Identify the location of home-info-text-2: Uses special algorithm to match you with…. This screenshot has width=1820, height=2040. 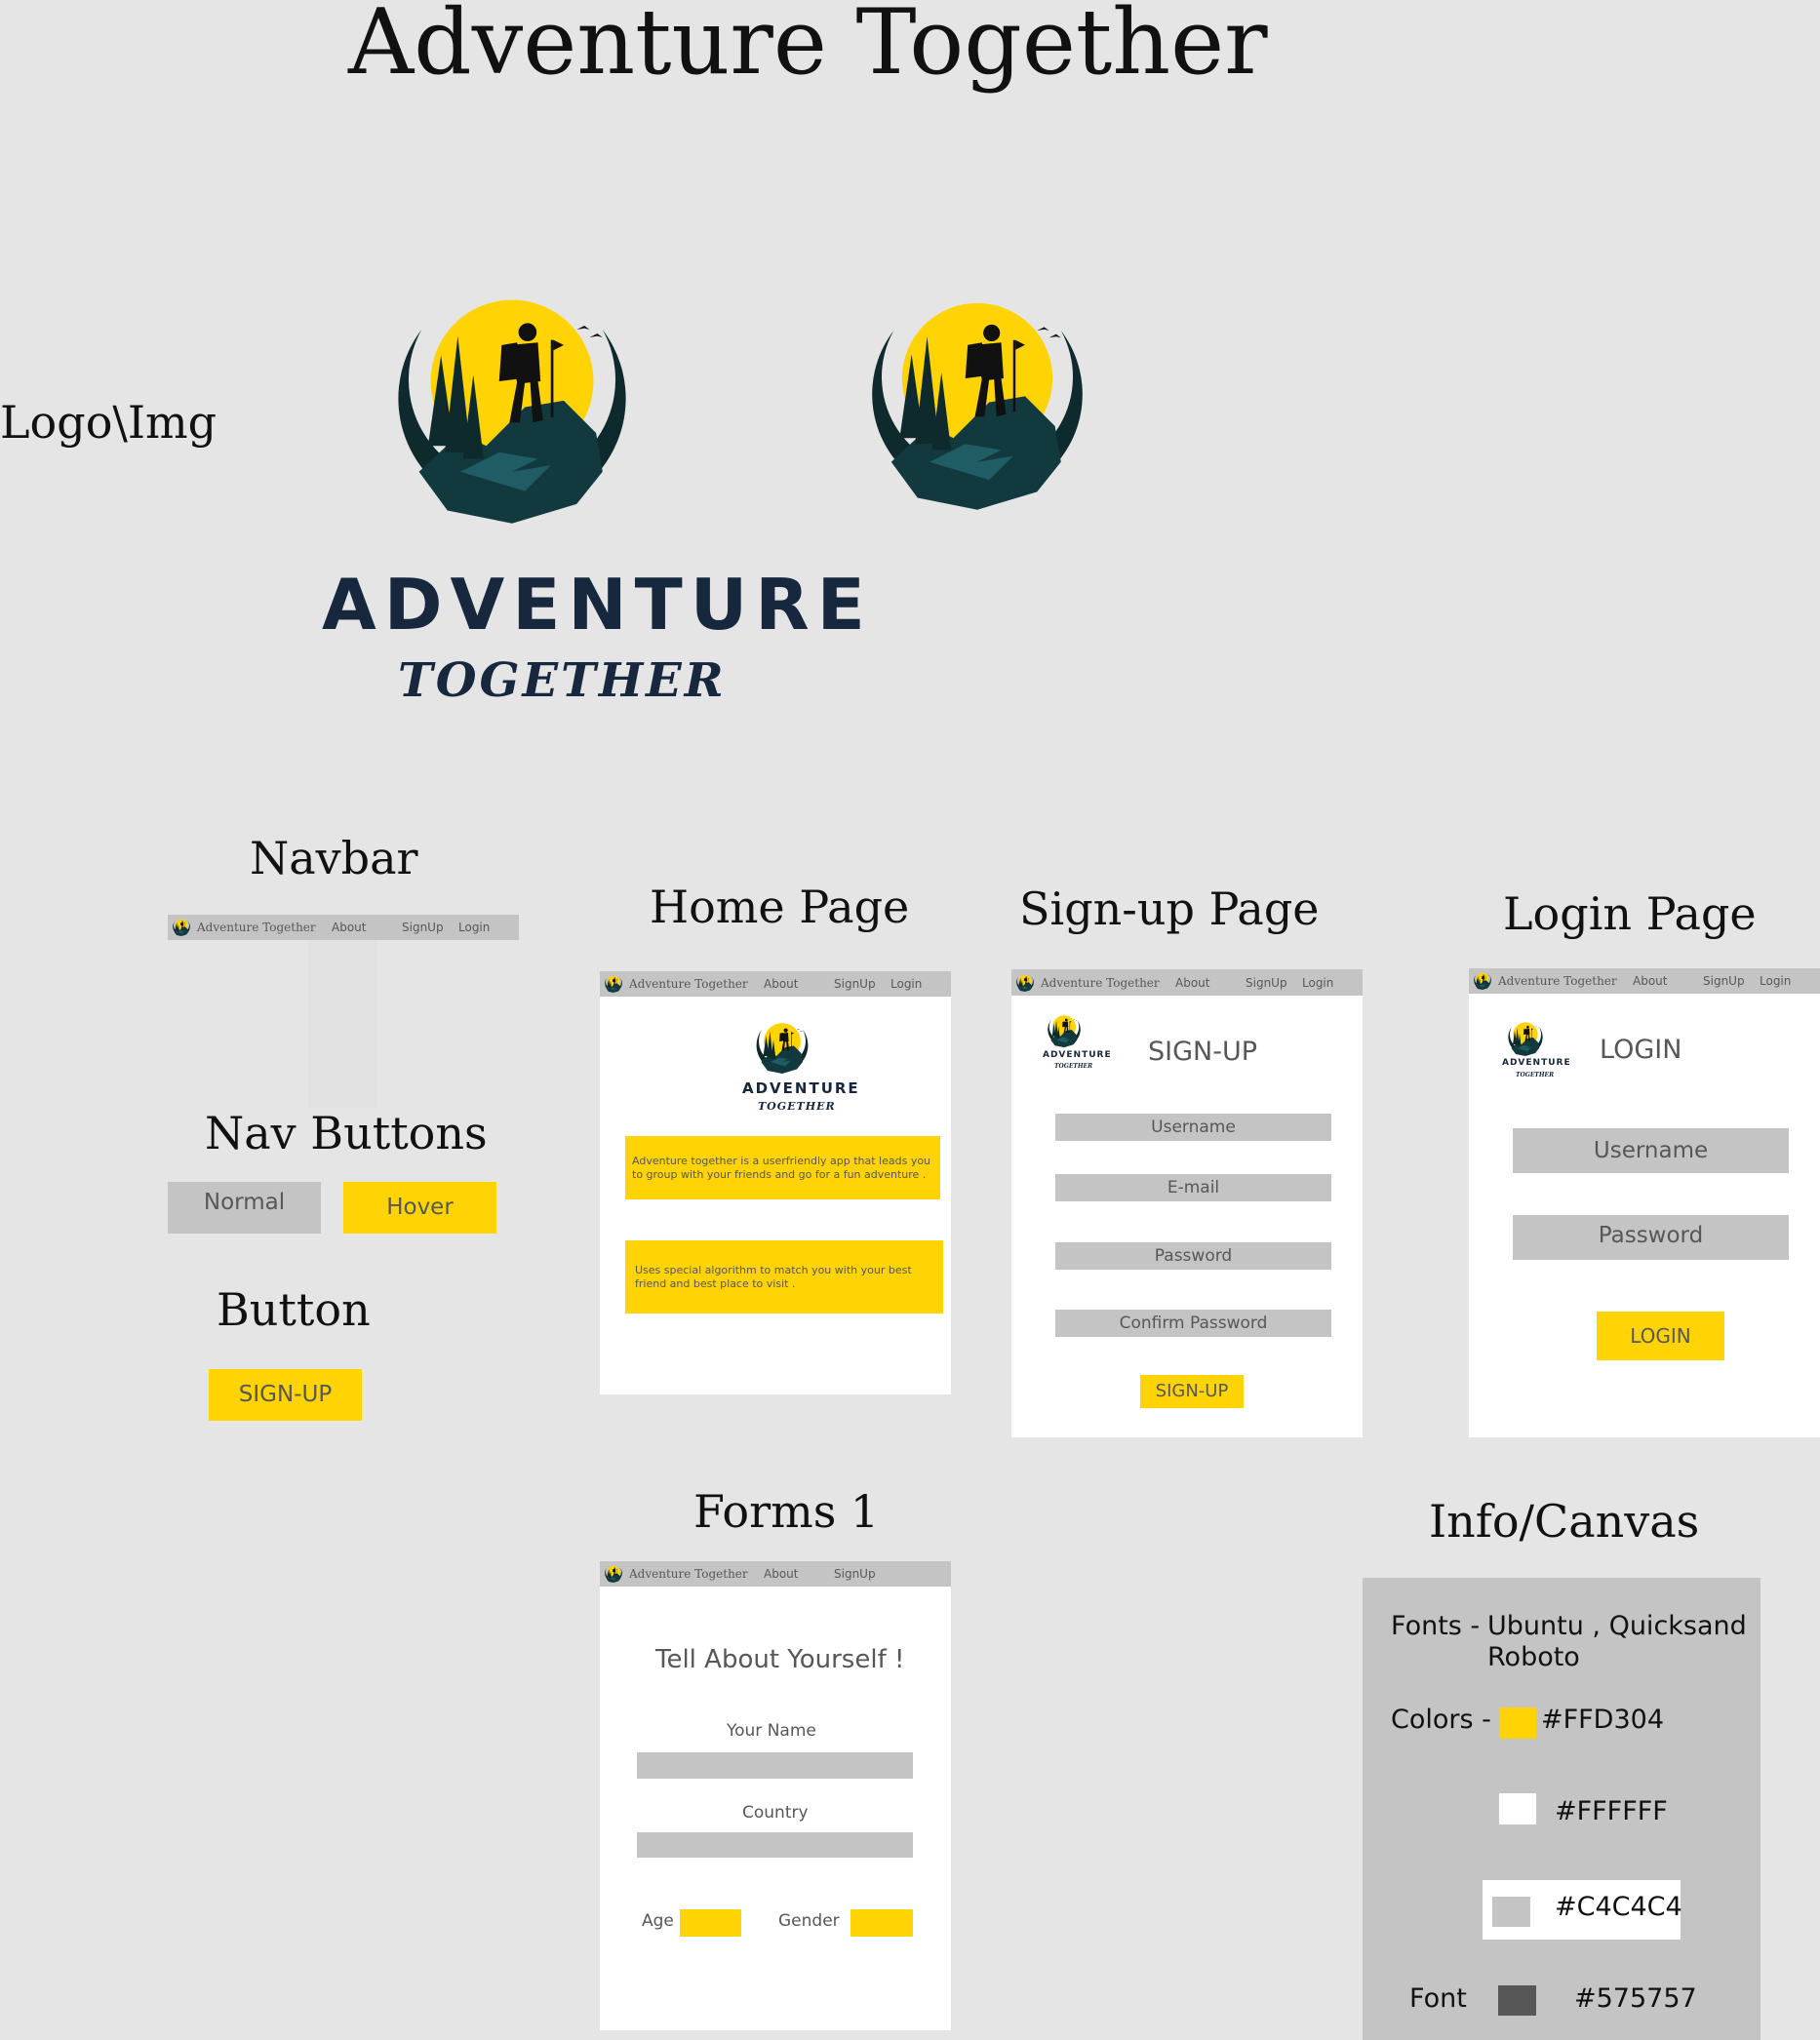
(773, 1276).